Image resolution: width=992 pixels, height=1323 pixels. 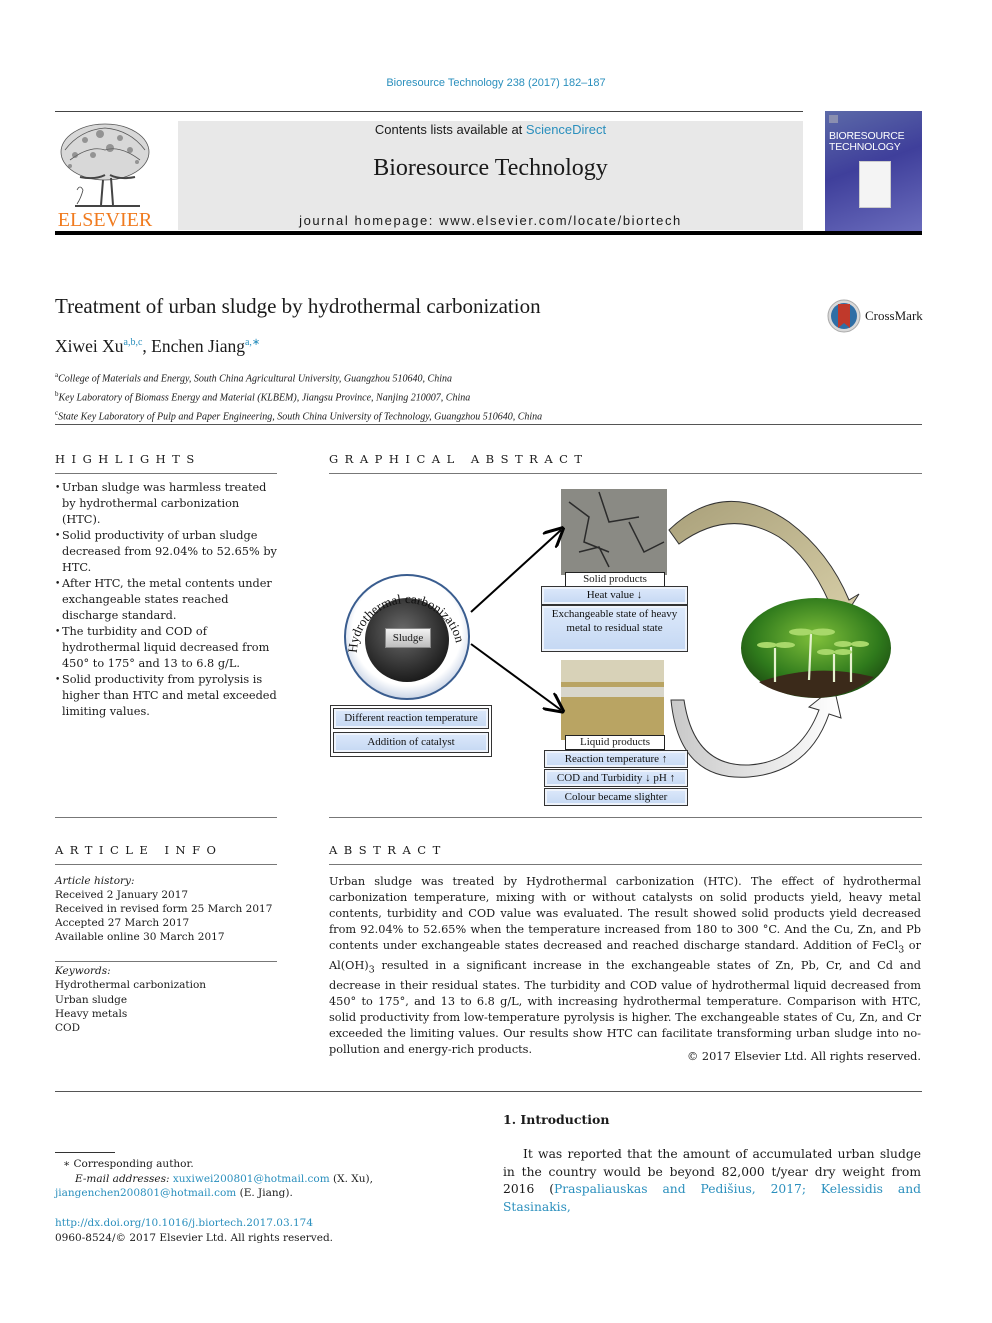 I want to click on author-affiliation-marks: a,b,c, so click(x=133, y=342).